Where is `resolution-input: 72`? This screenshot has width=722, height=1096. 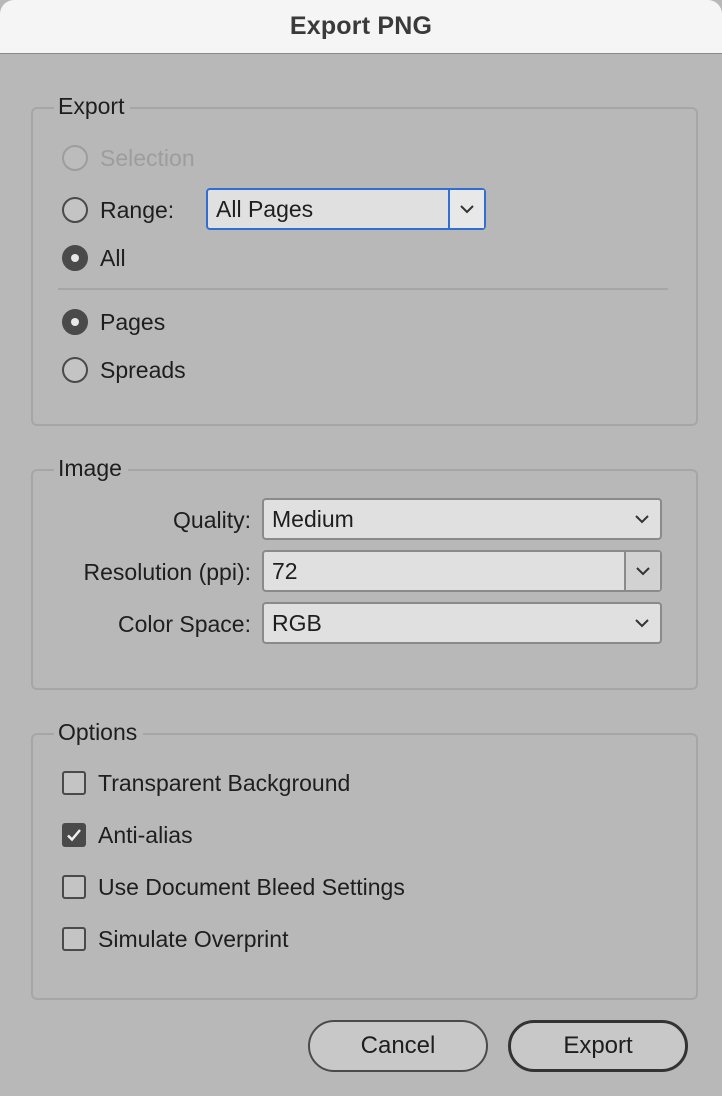 resolution-input: 72 is located at coordinates (444, 571).